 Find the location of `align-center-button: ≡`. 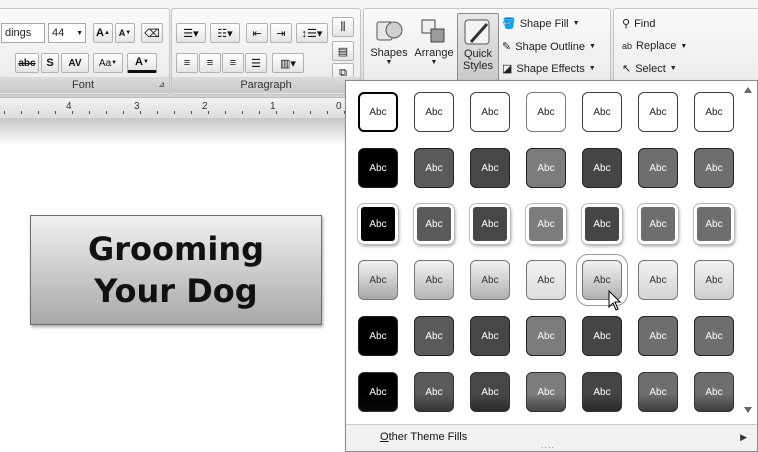

align-center-button: ≡ is located at coordinates (210, 63).